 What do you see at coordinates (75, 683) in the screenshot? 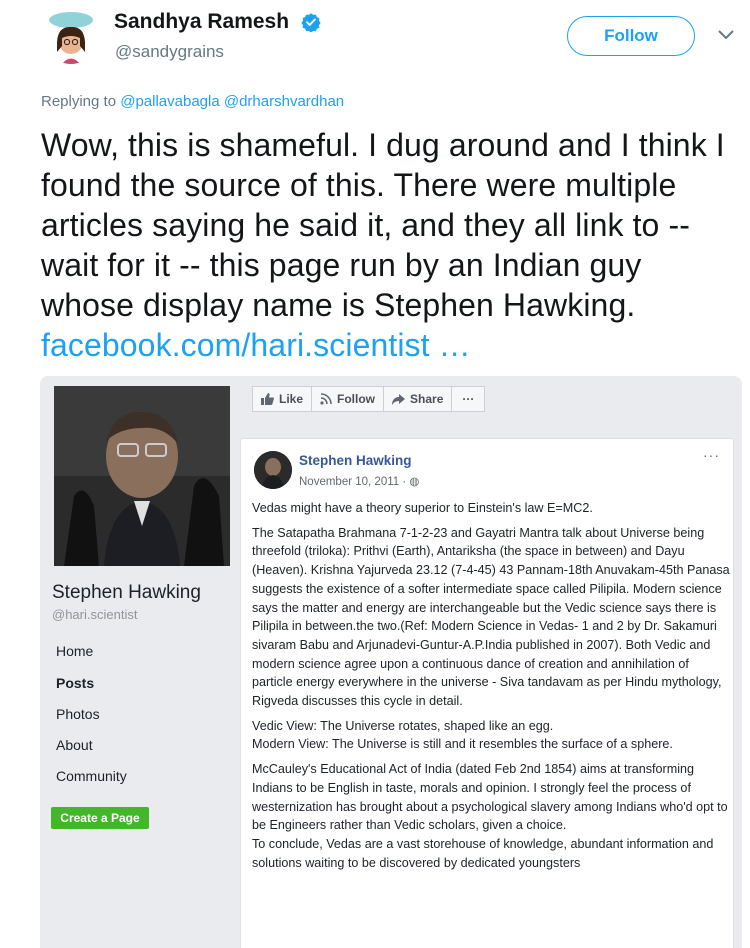
I see `nav-posts: Posts` at bounding box center [75, 683].